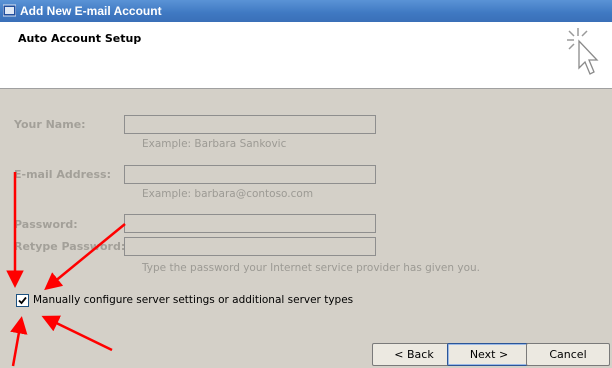  What do you see at coordinates (77, 333) in the screenshot?
I see `annotation-arrow-diagonal-lower` at bounding box center [77, 333].